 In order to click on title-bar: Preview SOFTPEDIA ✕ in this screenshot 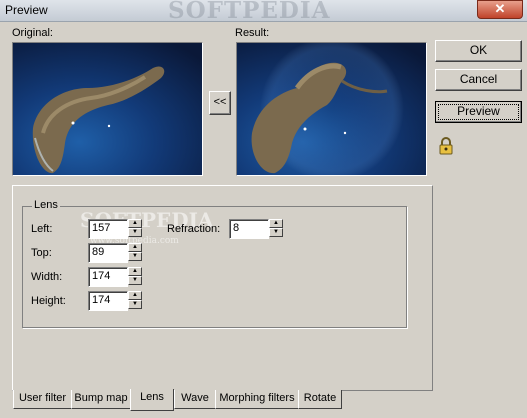, I will do `click(263, 12)`.